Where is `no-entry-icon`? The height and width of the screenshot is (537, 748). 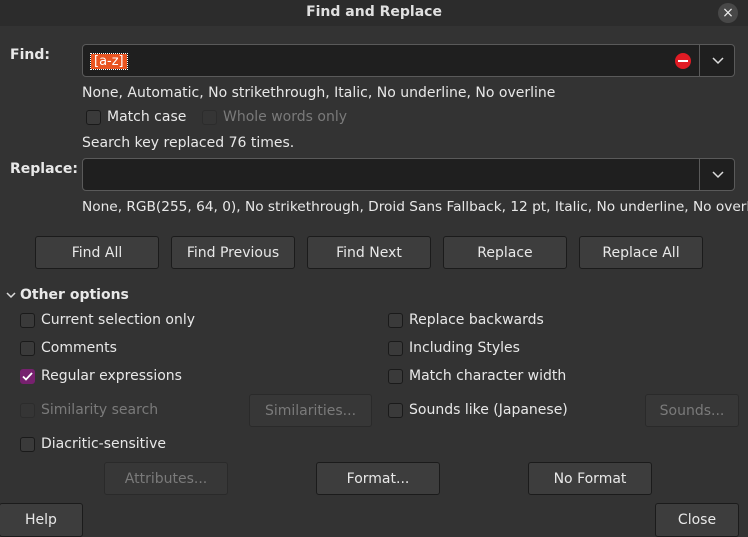 no-entry-icon is located at coordinates (683, 61).